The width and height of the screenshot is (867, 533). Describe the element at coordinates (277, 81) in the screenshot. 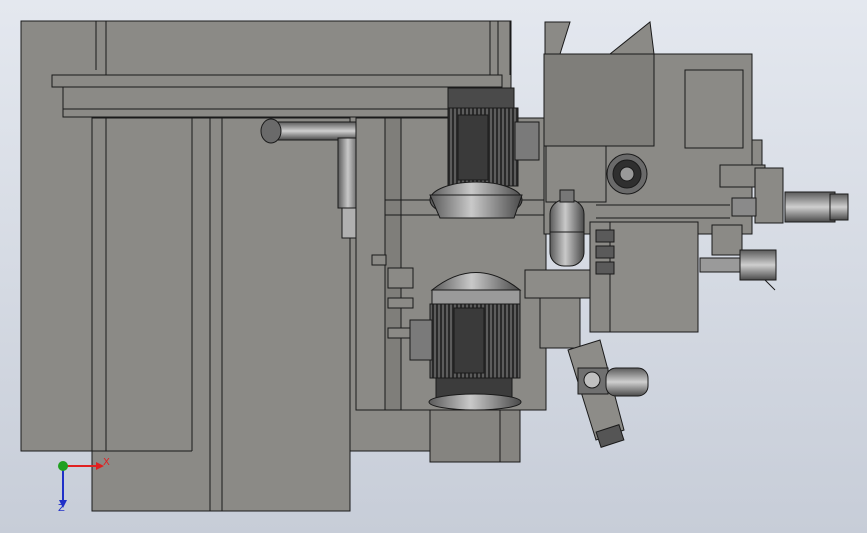

I see `horizontal-rail` at that location.